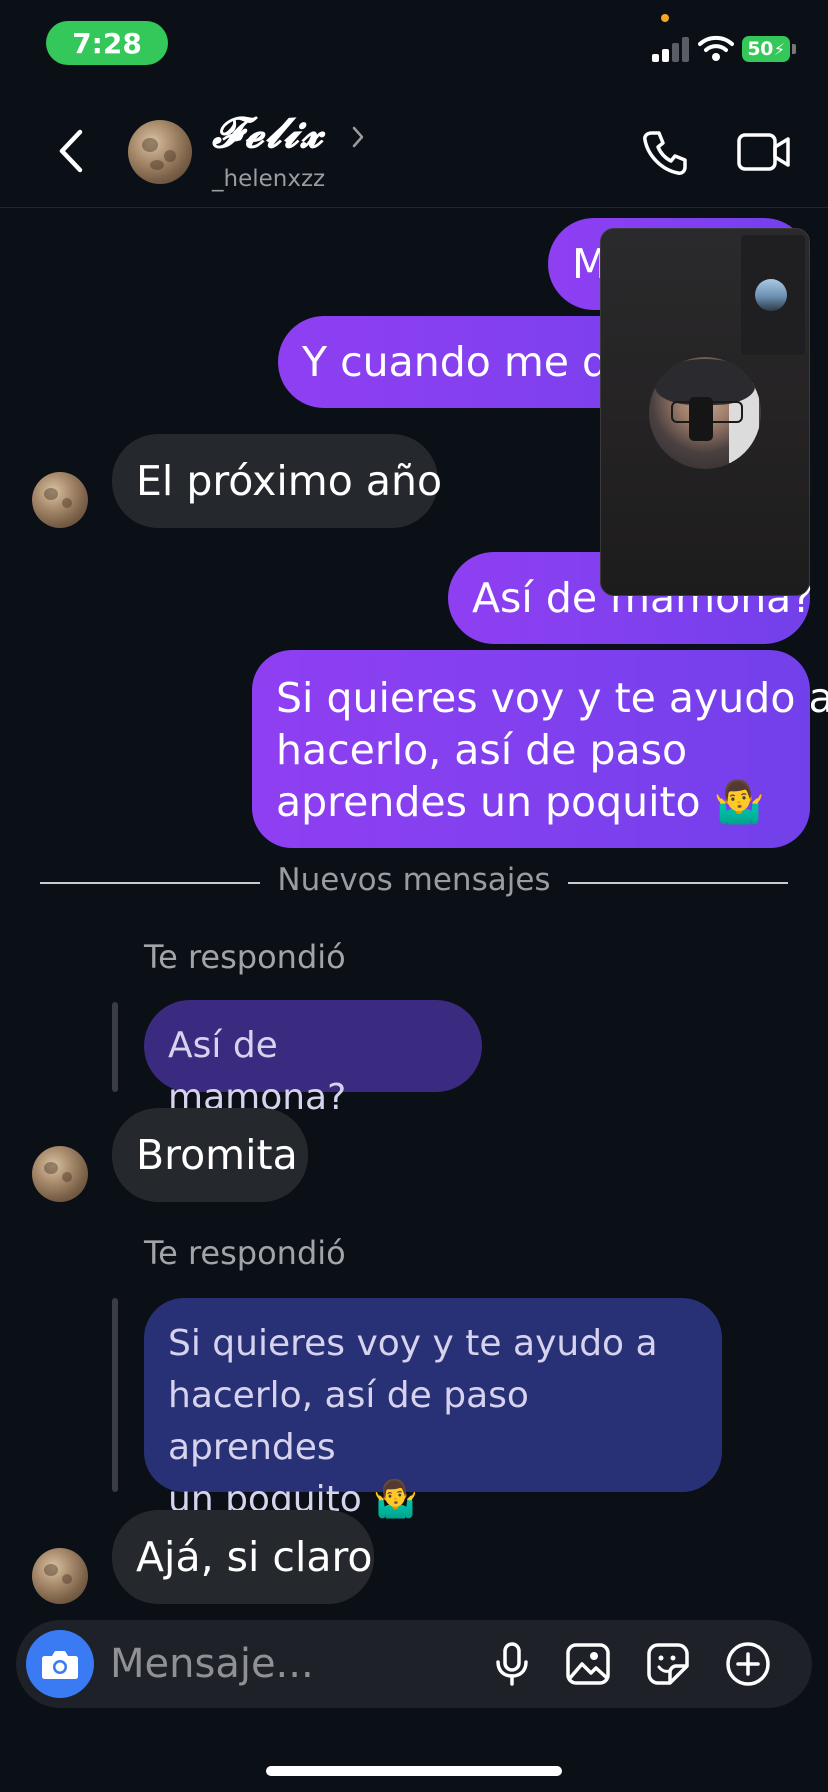  What do you see at coordinates (313, 1059) in the screenshot?
I see `quoted-message: Así de mamona?` at bounding box center [313, 1059].